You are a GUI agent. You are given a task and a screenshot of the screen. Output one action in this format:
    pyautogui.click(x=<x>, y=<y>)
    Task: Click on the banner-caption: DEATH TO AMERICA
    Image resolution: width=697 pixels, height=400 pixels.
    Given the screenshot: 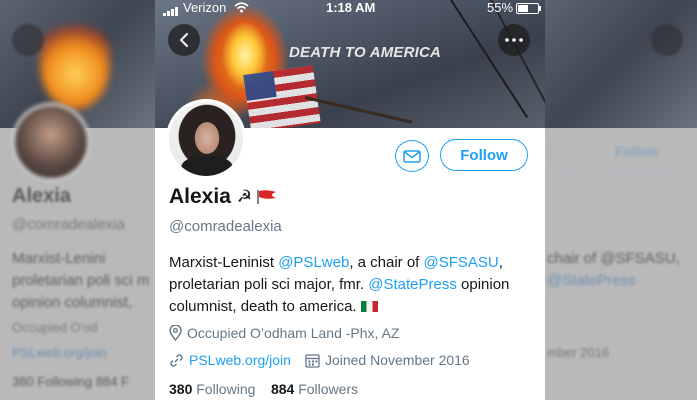 What is the action you would take?
    pyautogui.click(x=365, y=52)
    